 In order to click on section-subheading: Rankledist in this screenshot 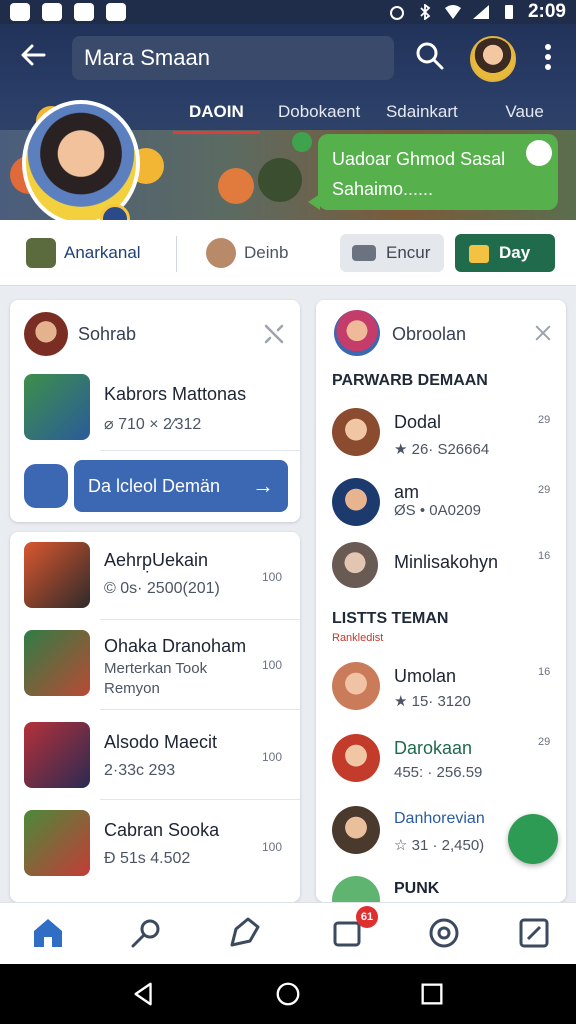, I will do `click(358, 638)`.